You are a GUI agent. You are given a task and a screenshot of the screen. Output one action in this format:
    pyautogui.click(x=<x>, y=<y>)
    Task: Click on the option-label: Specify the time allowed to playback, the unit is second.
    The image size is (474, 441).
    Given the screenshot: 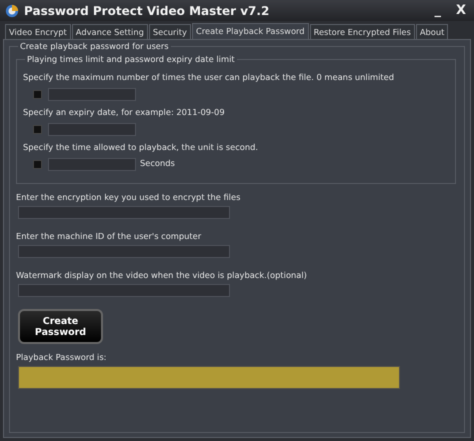 What is the action you would take?
    pyautogui.click(x=140, y=147)
    